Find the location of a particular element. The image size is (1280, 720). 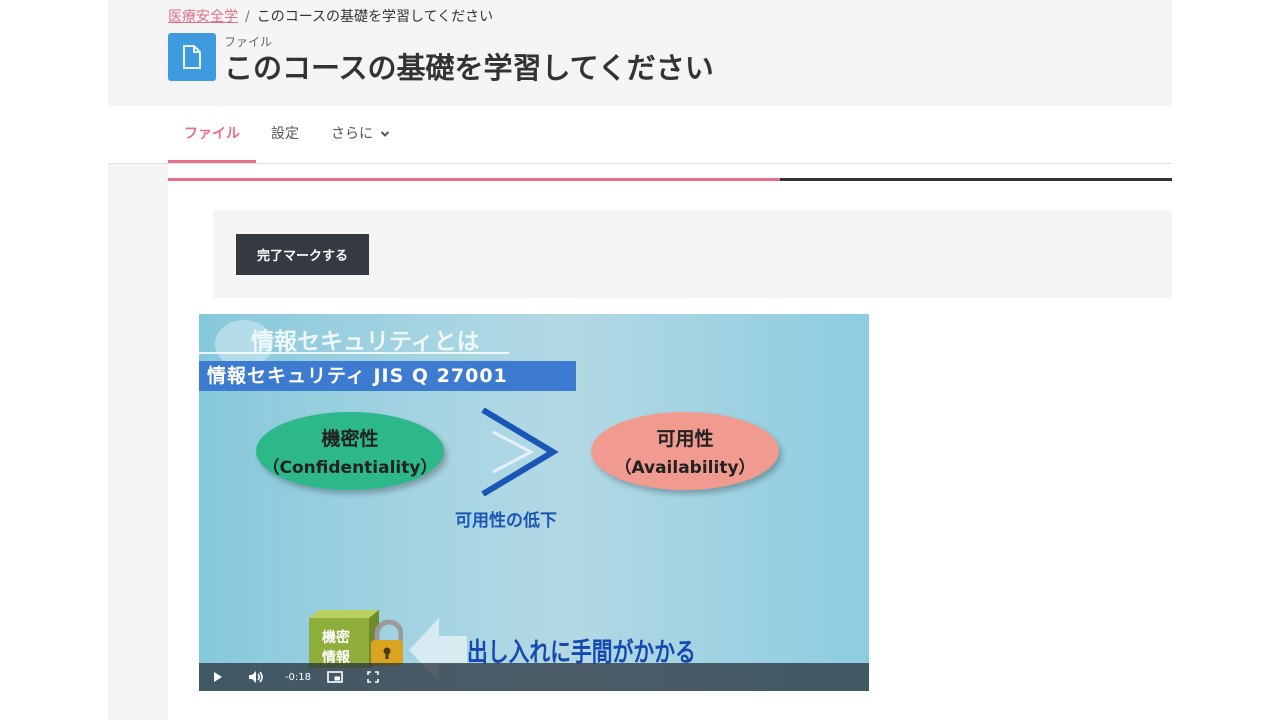

tab-file: ファイル is located at coordinates (212, 134).